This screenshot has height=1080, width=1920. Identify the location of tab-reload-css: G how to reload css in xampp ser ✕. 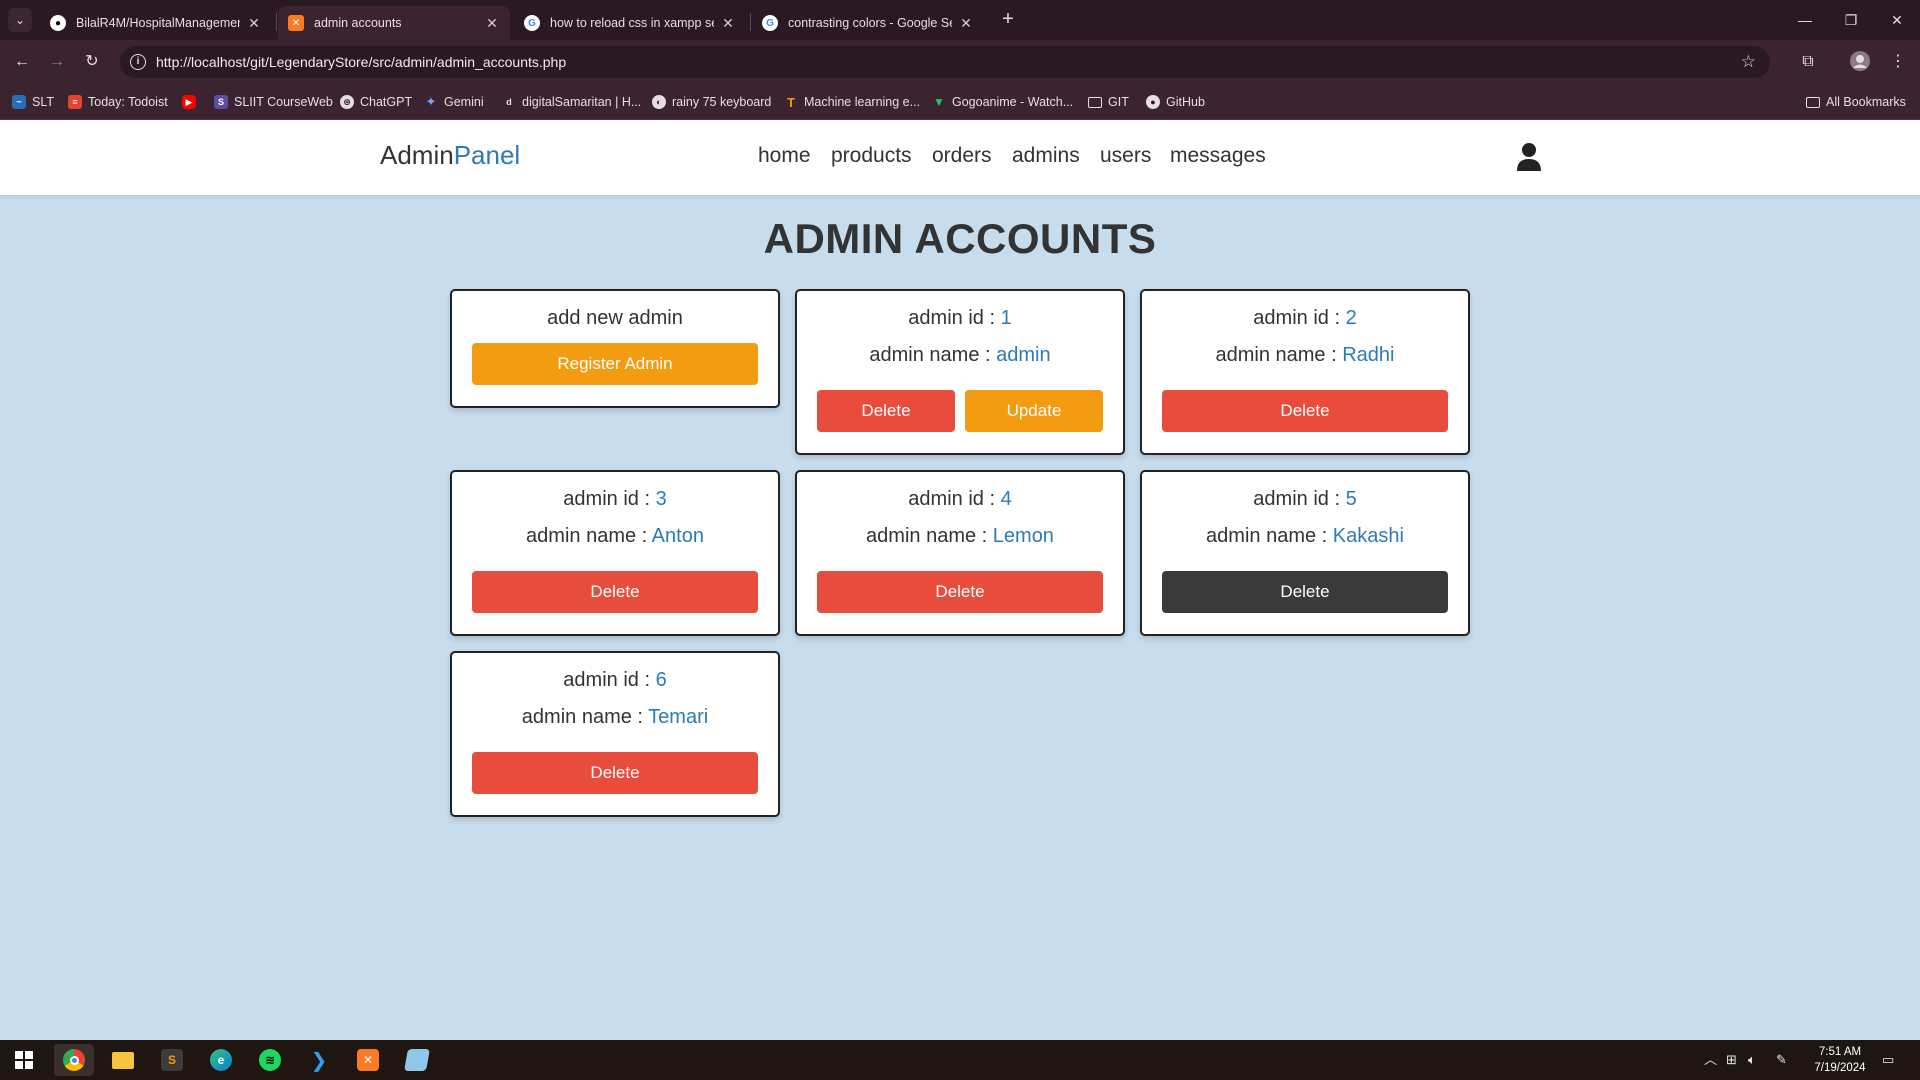
(630, 23).